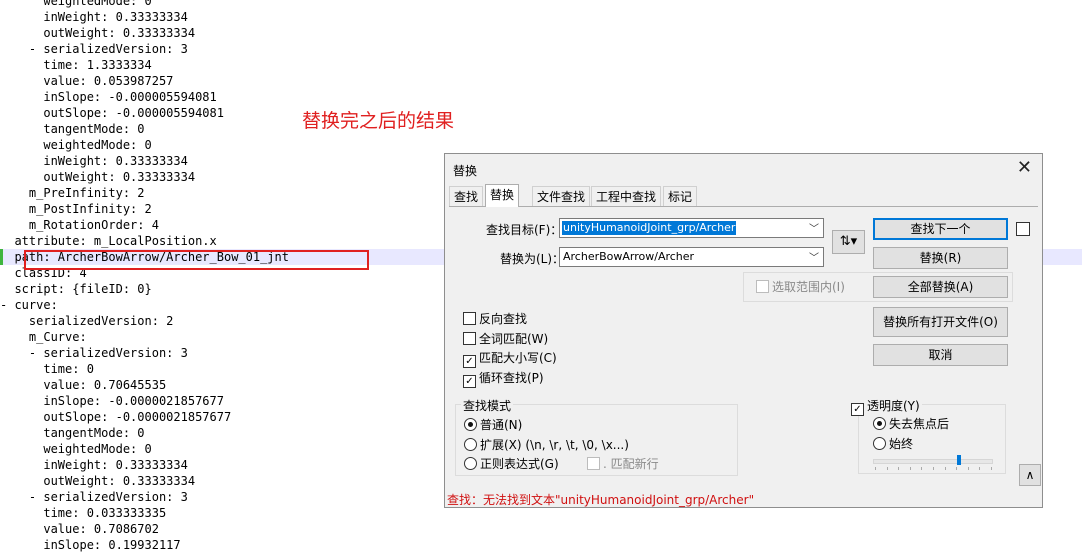 This screenshot has width=1082, height=553. I want to click on tab-replace: 替换, so click(502, 195).